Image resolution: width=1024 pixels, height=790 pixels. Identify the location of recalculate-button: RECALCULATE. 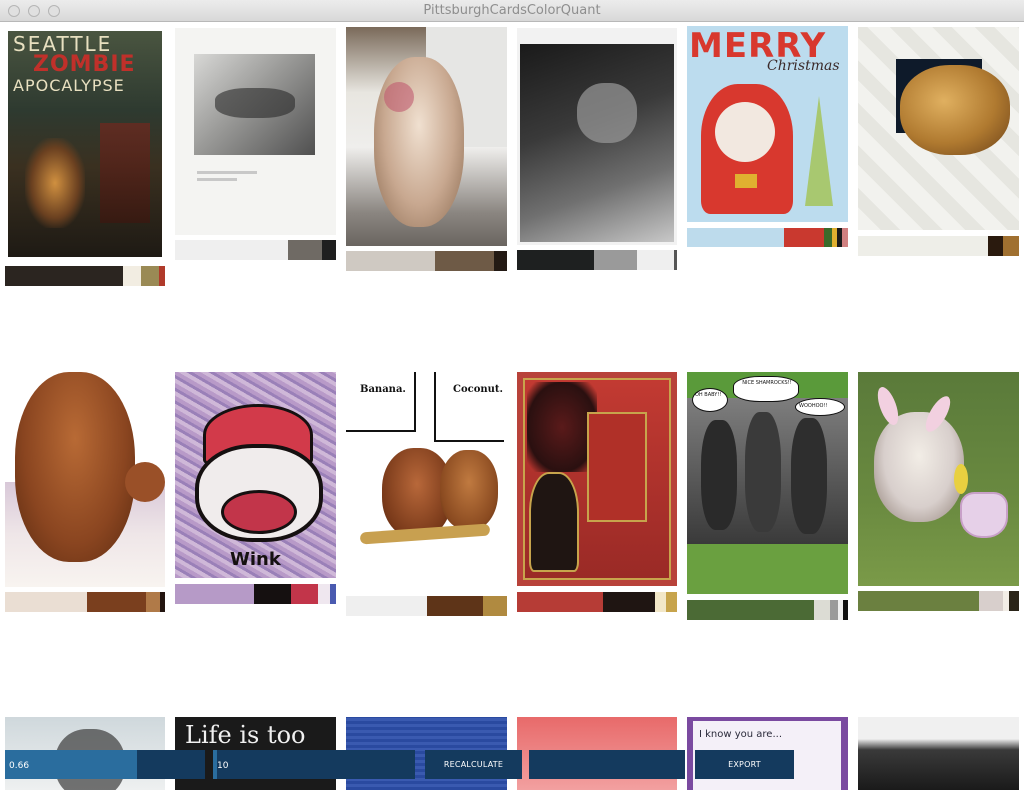
(473, 764).